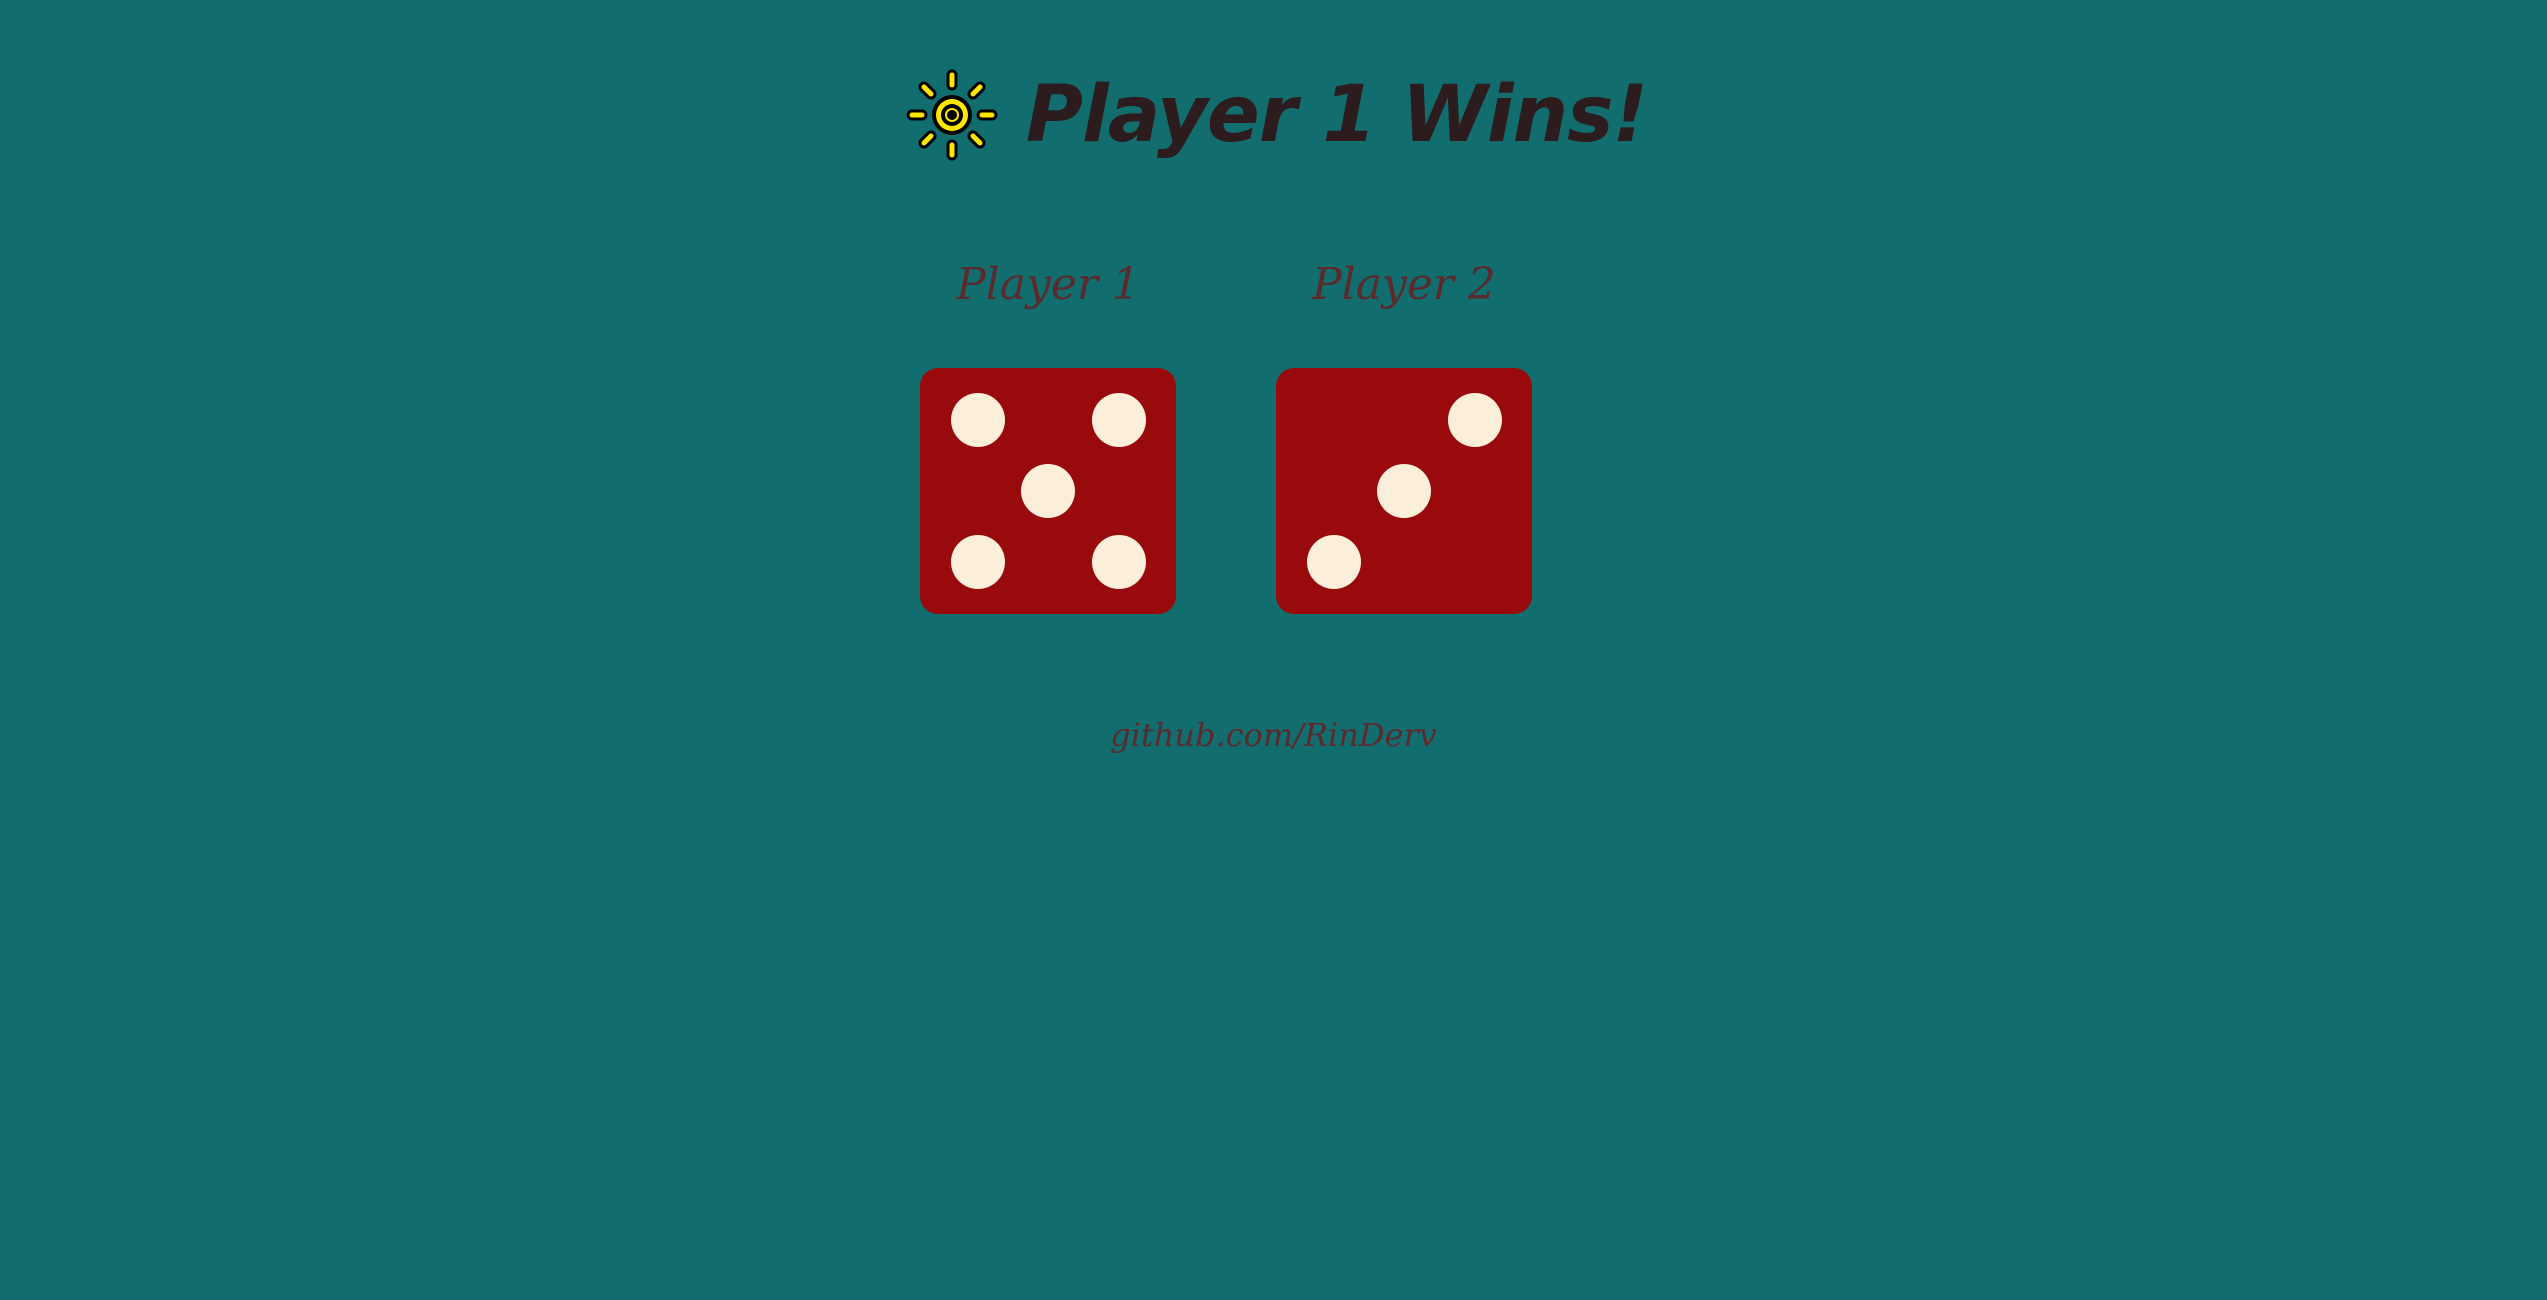 This screenshot has width=2547, height=1300. What do you see at coordinates (952, 115) in the screenshot?
I see `sun-icon` at bounding box center [952, 115].